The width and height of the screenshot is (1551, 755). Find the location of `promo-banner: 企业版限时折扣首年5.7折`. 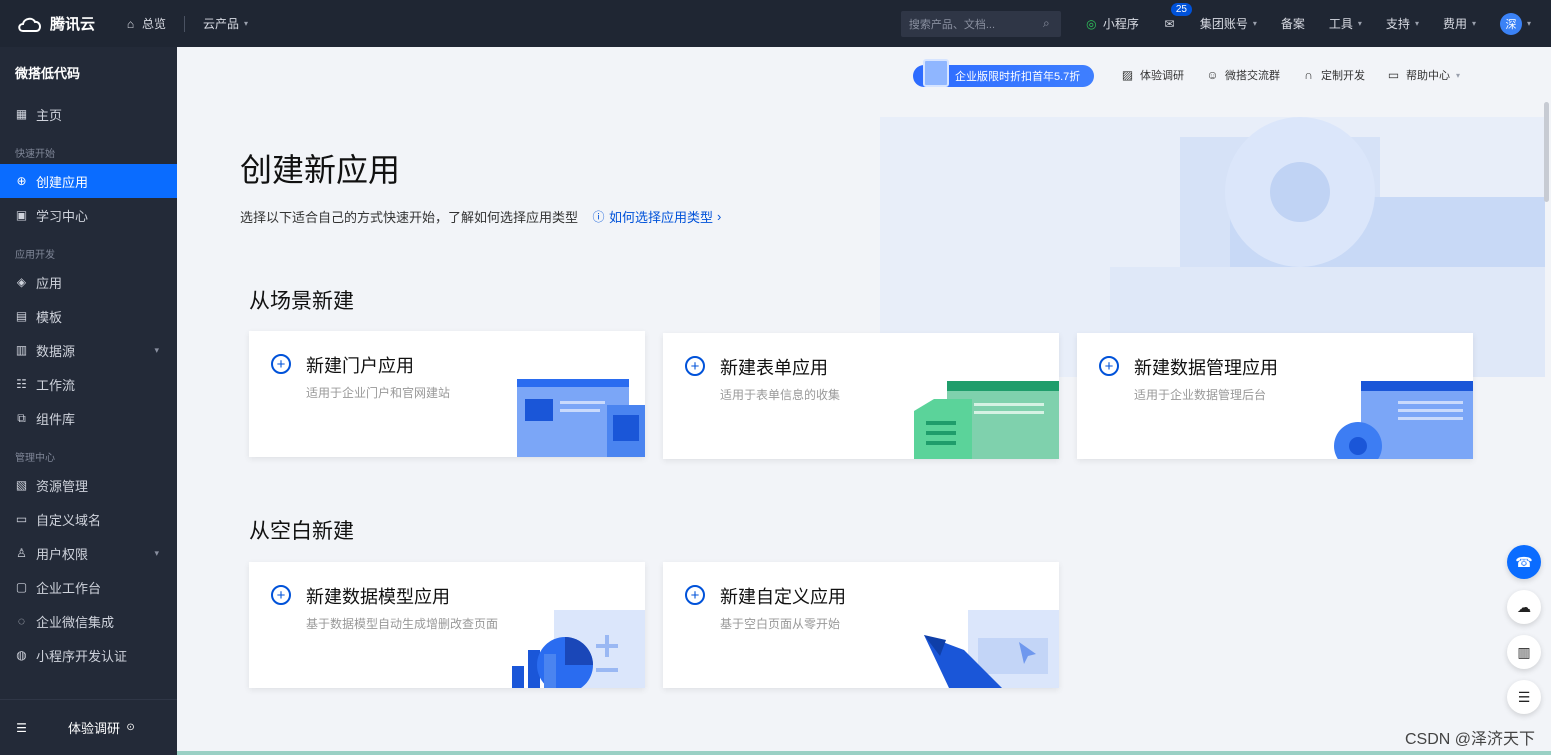

promo-banner: 企业版限时折扣首年5.7折 is located at coordinates (1004, 73).